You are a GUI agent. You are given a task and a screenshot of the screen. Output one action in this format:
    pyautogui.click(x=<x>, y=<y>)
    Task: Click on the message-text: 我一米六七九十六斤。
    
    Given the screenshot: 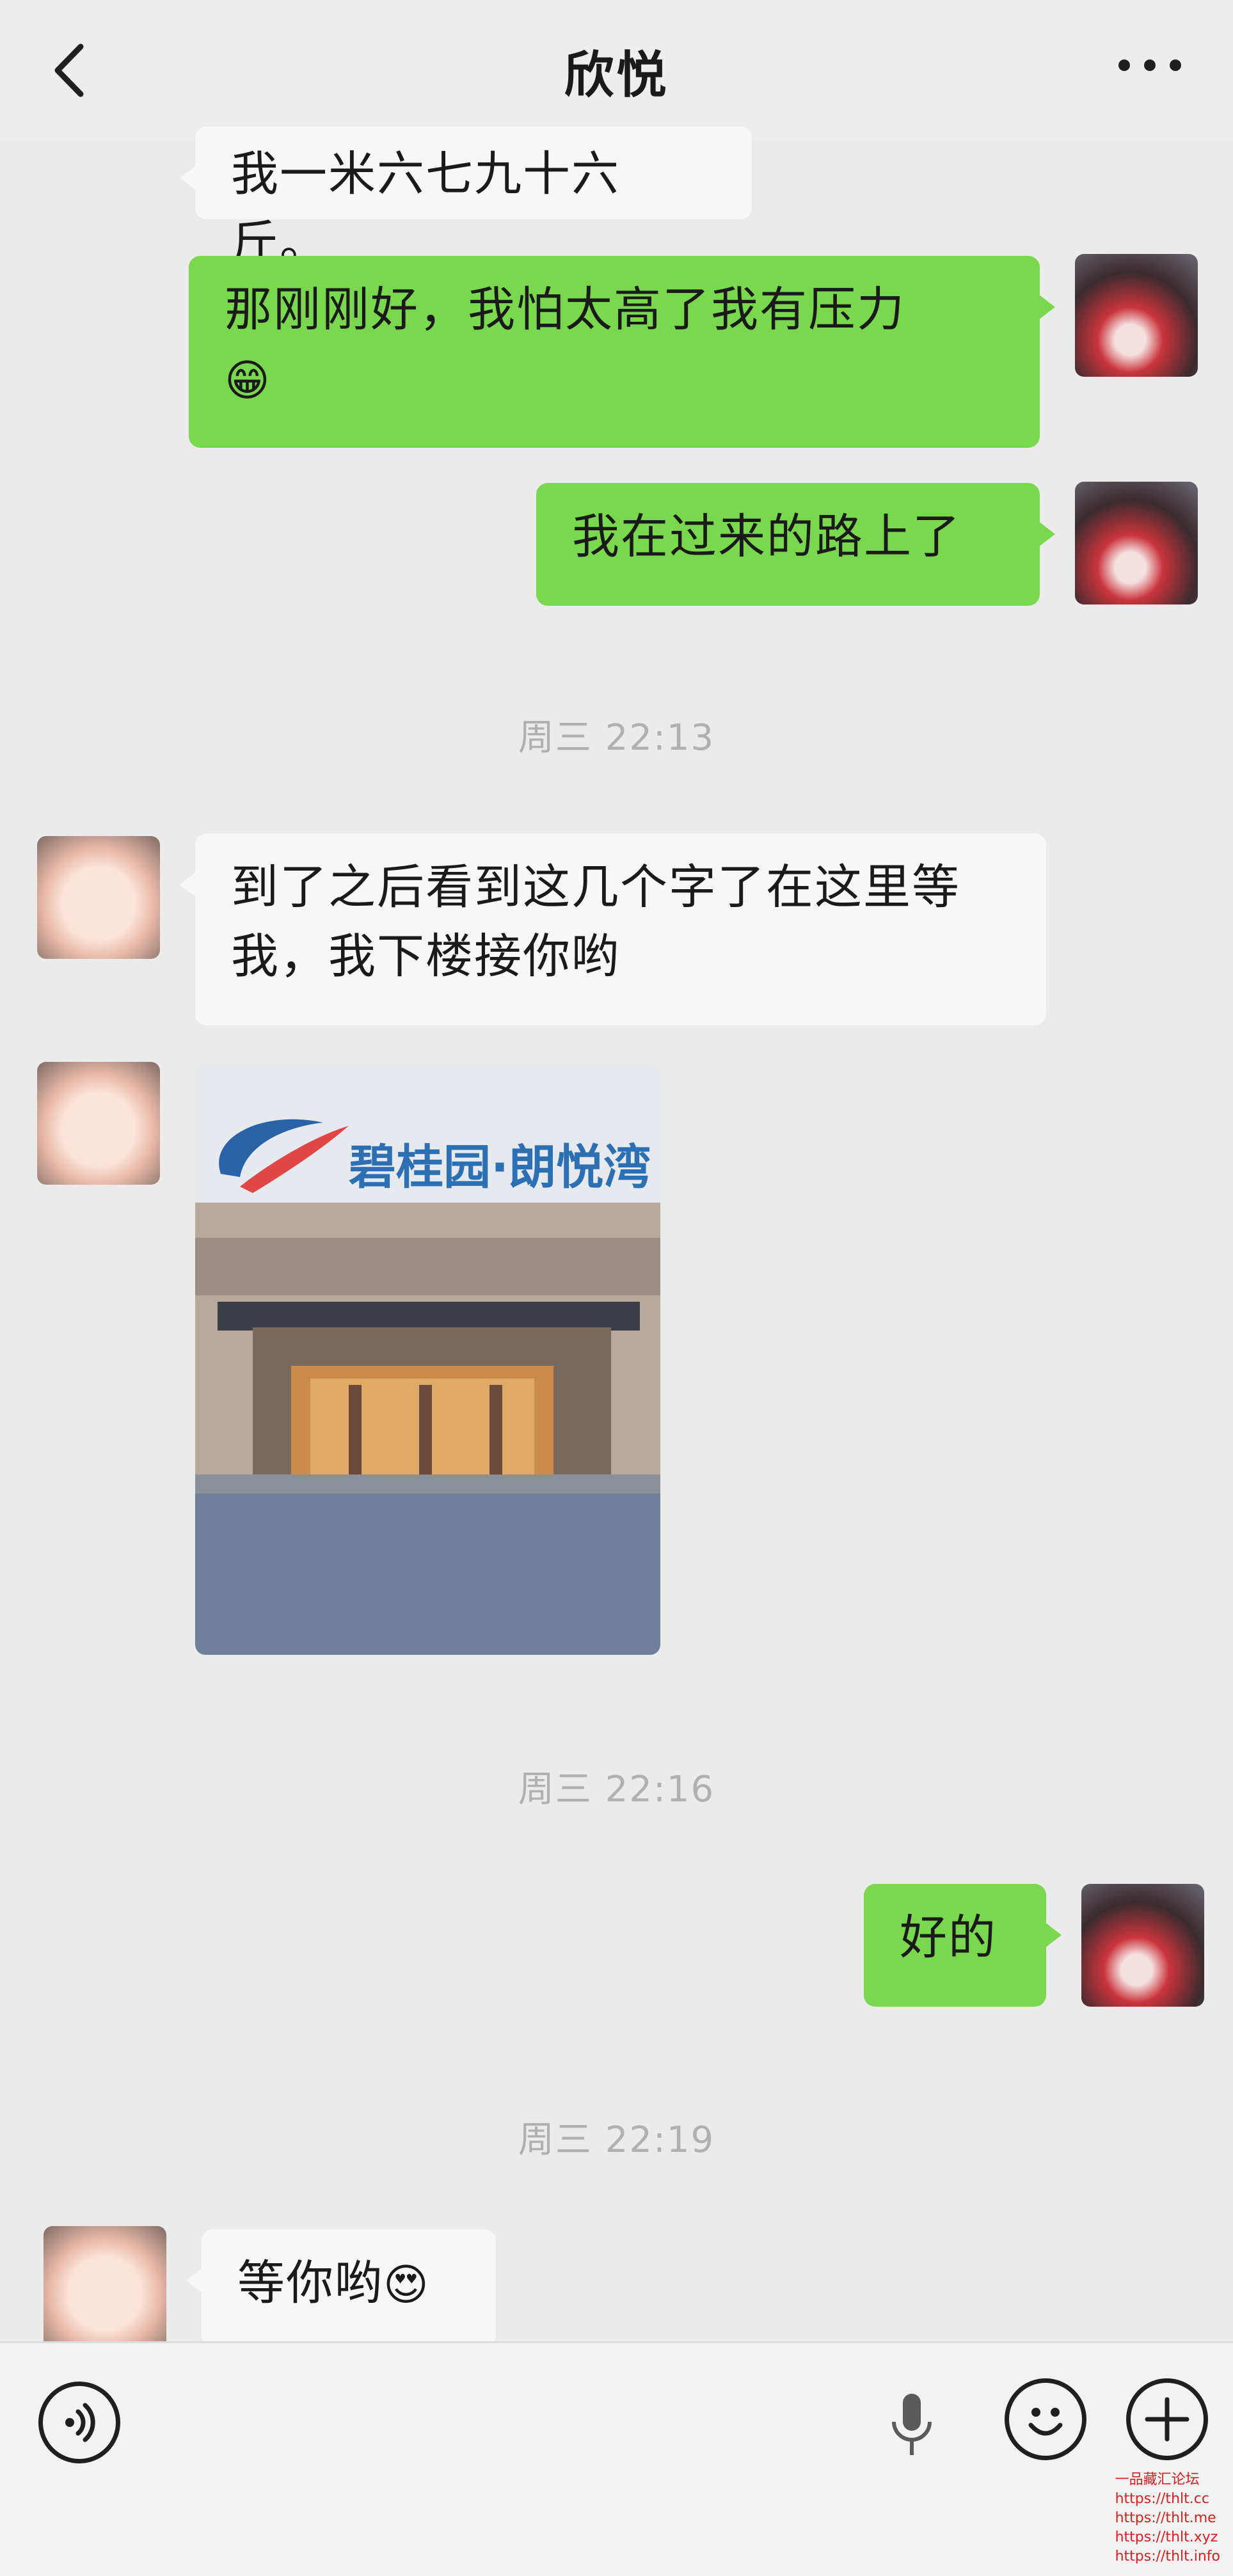 What is the action you would take?
    pyautogui.click(x=425, y=208)
    